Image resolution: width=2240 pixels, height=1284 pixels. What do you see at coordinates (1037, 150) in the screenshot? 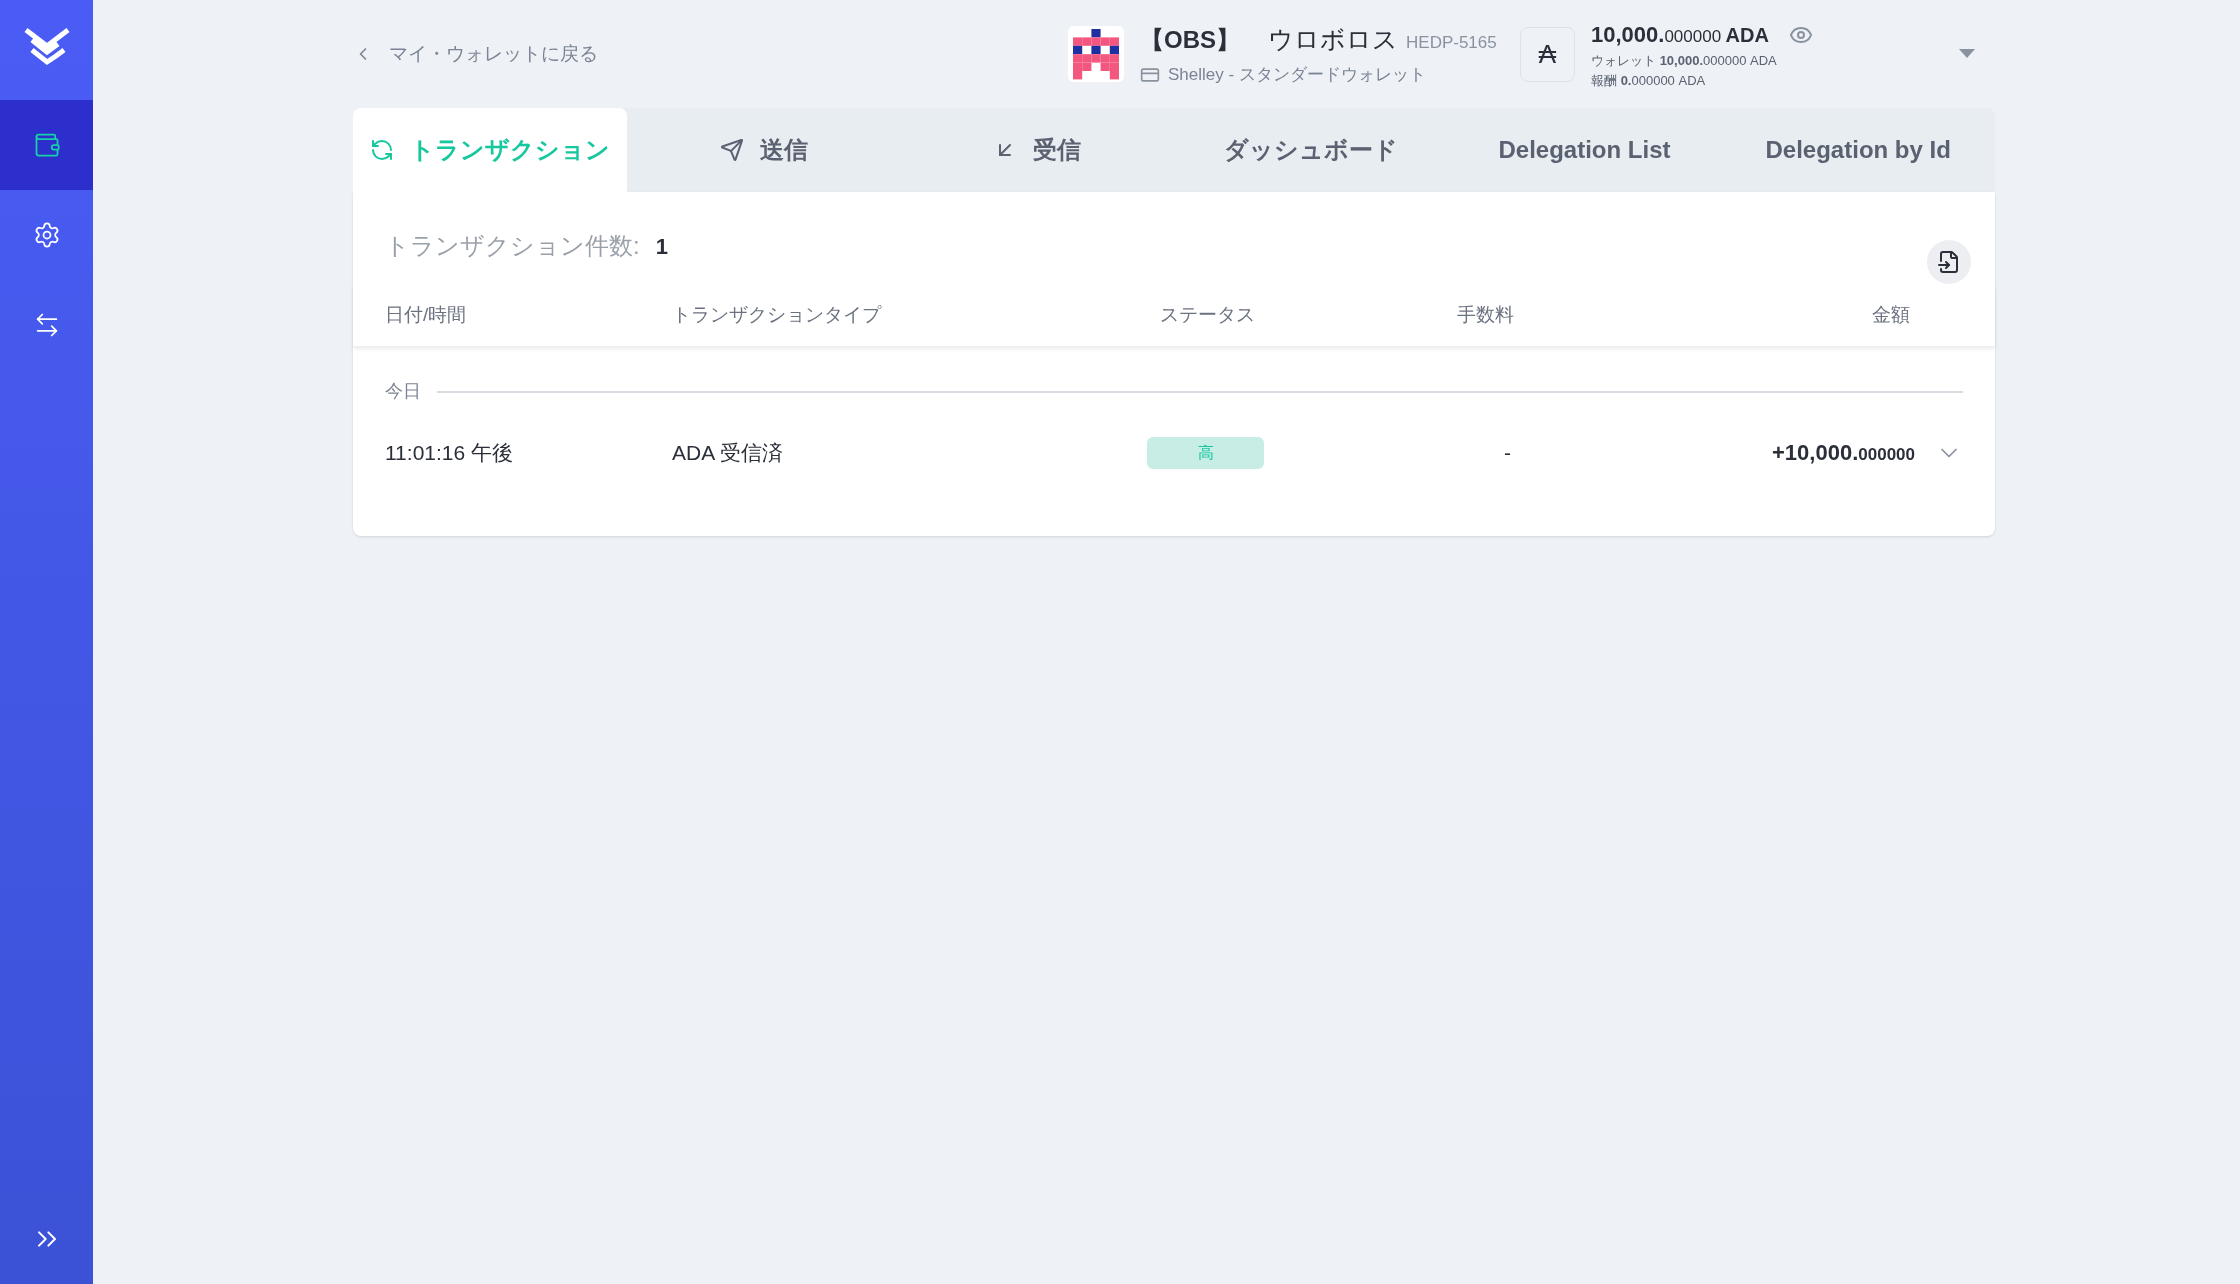
I see `tab: 受信` at bounding box center [1037, 150].